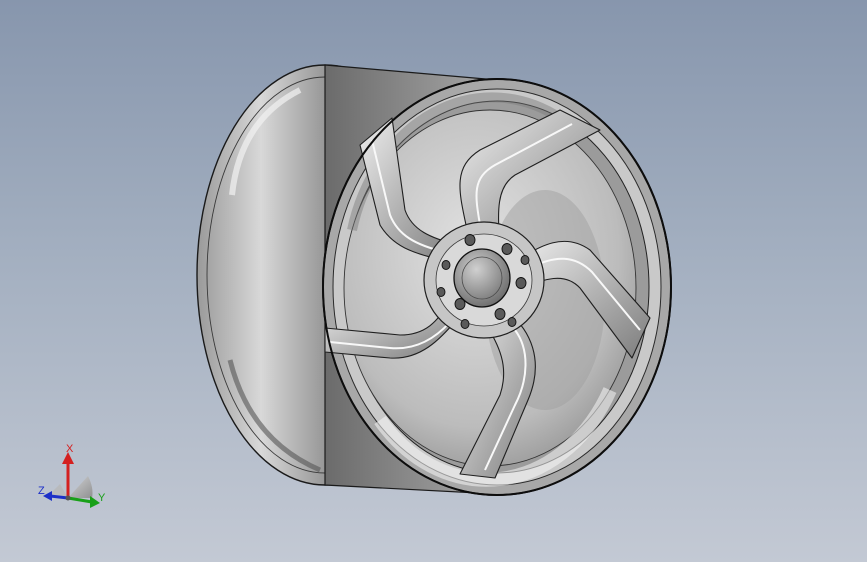 This screenshot has width=867, height=562. I want to click on z-axis-label: Z, so click(41, 491).